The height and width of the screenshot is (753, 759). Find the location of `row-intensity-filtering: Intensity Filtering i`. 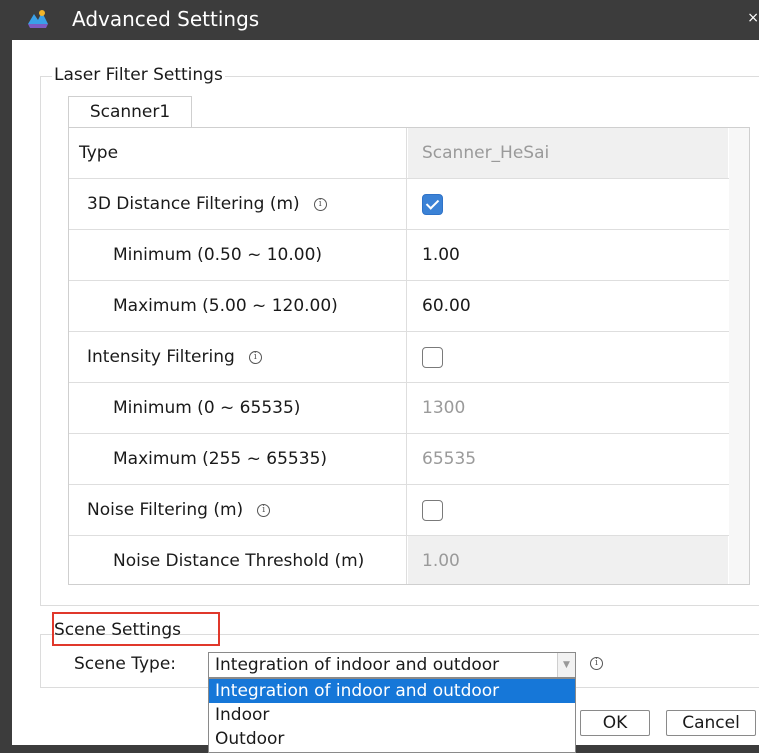

row-intensity-filtering: Intensity Filtering i is located at coordinates (409, 357).